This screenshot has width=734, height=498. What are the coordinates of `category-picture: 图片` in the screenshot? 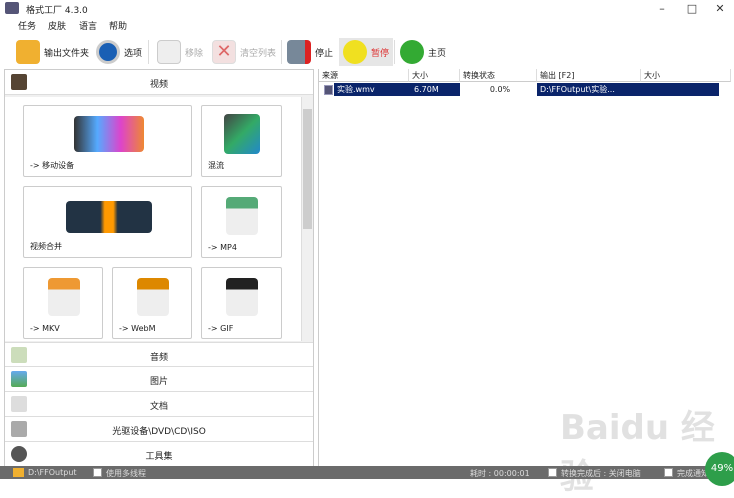 It's located at (159, 379).